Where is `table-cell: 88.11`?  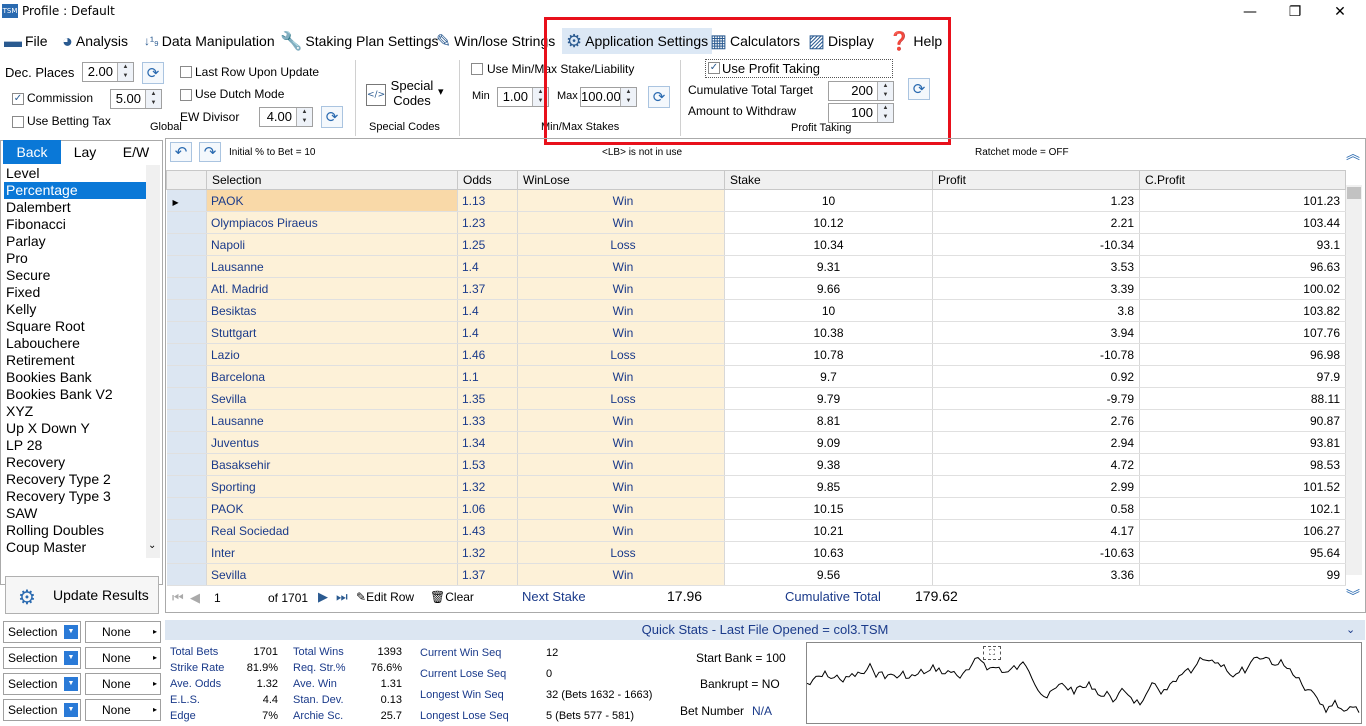 table-cell: 88.11 is located at coordinates (1242, 398).